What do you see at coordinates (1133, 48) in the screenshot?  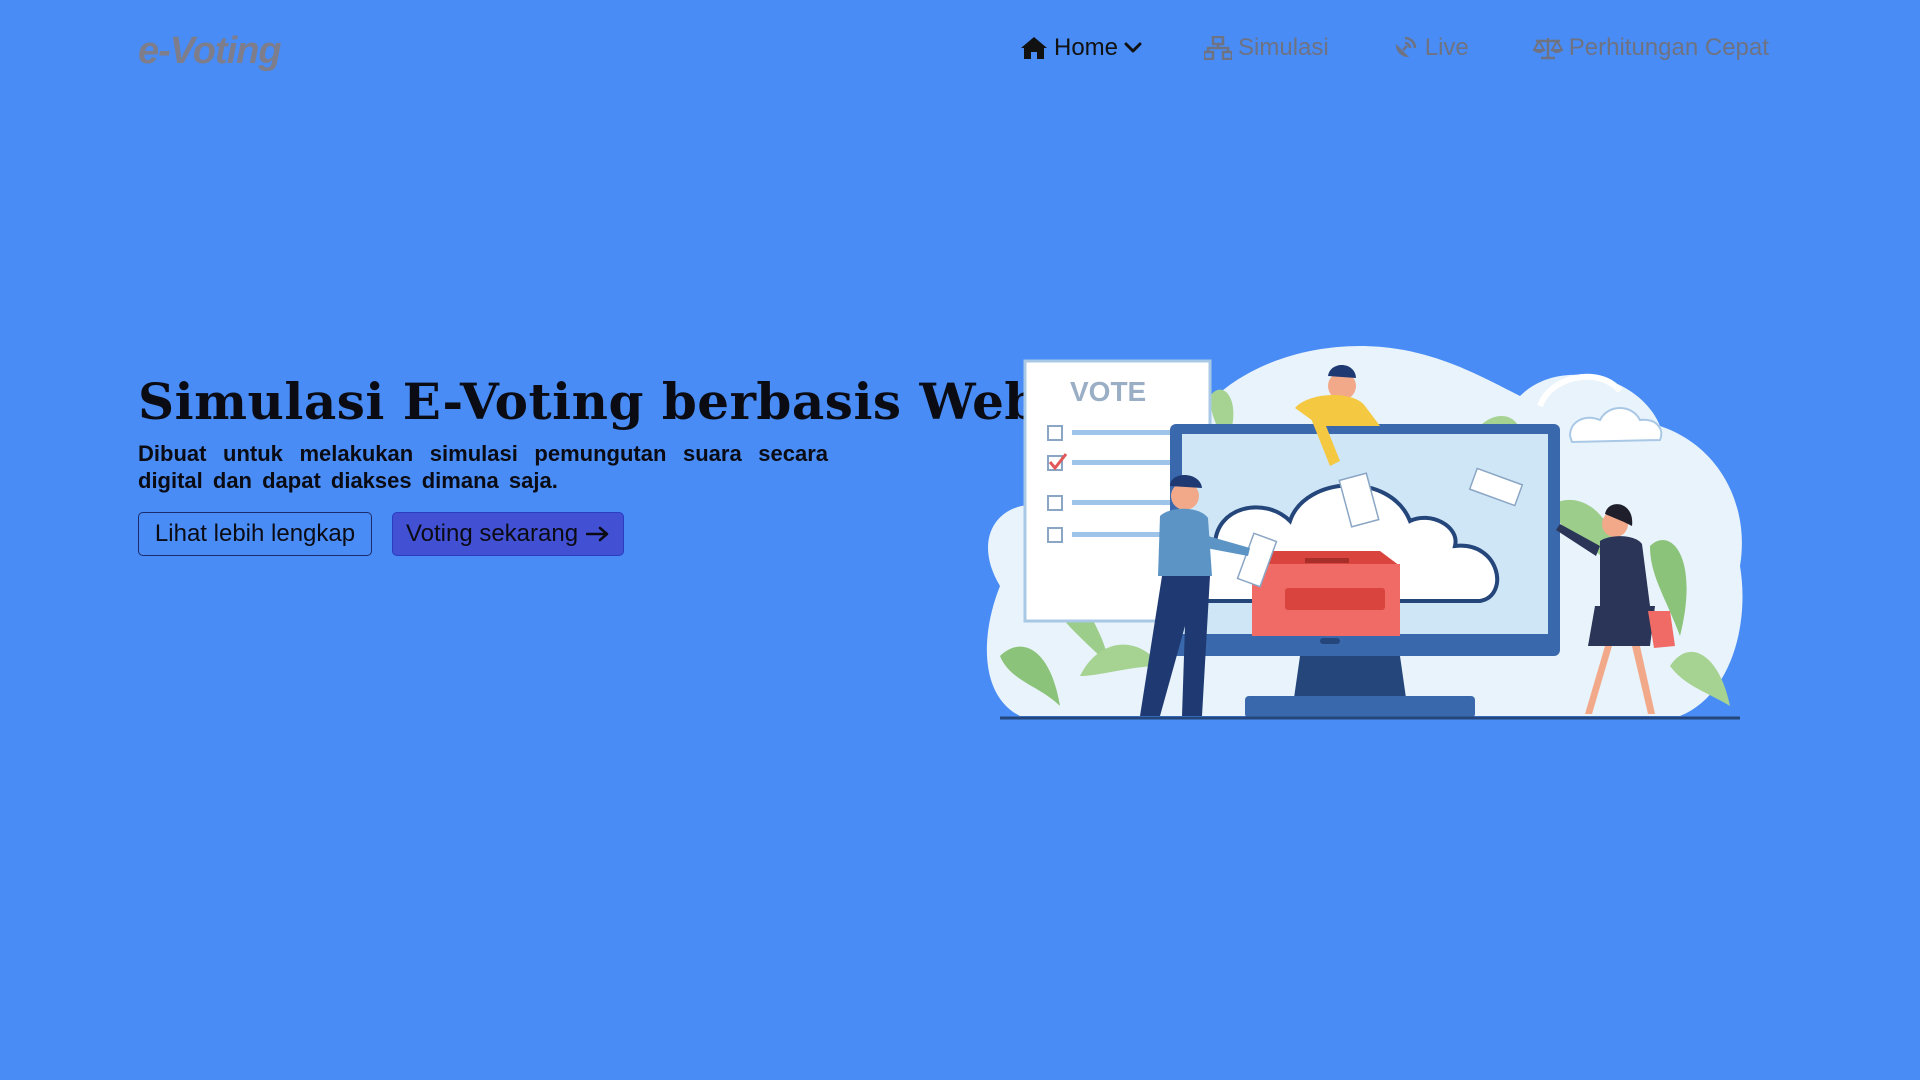 I see `chevron-down-icon` at bounding box center [1133, 48].